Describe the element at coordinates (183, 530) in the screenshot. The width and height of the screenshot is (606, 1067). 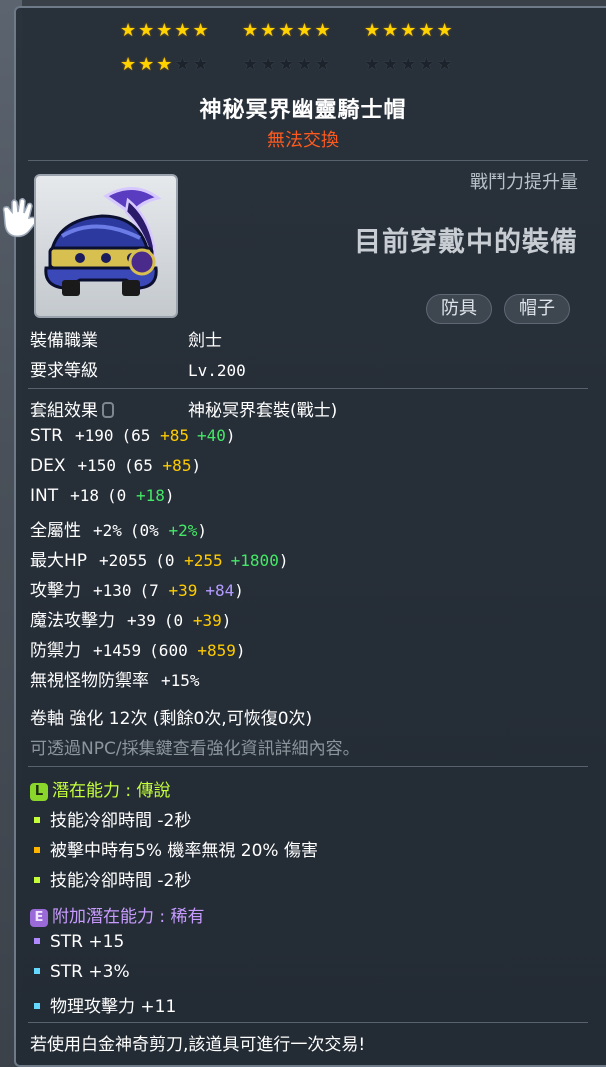
I see `stat-bonus-green: +2%` at that location.